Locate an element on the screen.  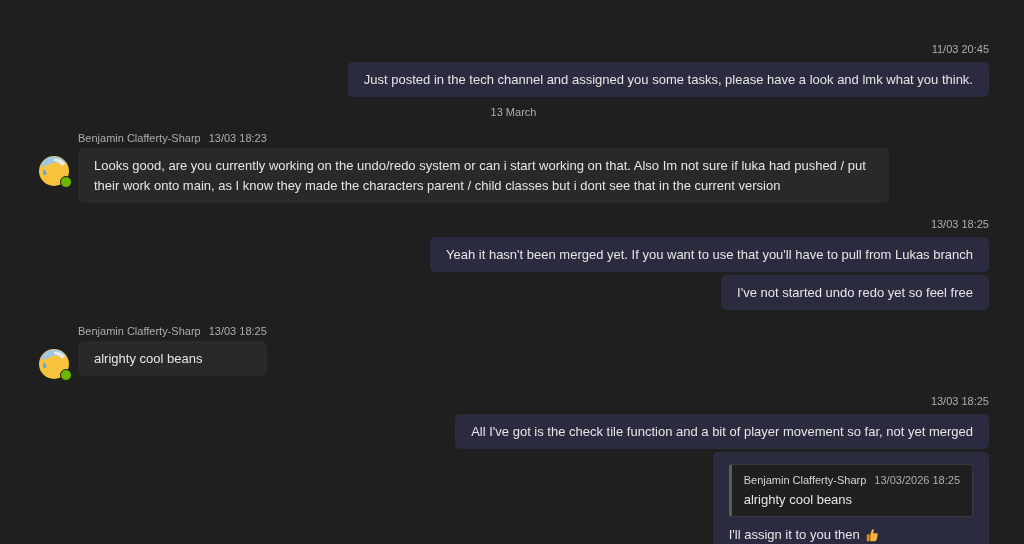
message-time: 11/03 20:45 is located at coordinates (960, 49).